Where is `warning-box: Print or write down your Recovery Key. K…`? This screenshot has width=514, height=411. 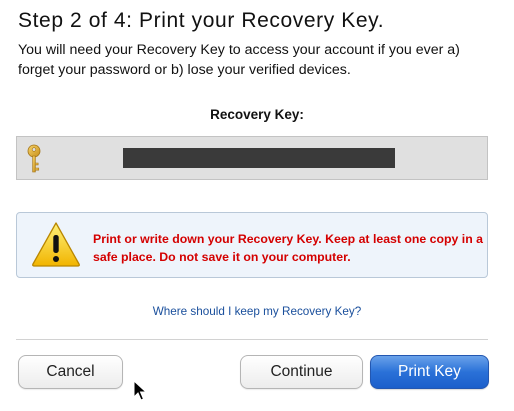
warning-box: Print or write down your Recovery Key. K… is located at coordinates (252, 245).